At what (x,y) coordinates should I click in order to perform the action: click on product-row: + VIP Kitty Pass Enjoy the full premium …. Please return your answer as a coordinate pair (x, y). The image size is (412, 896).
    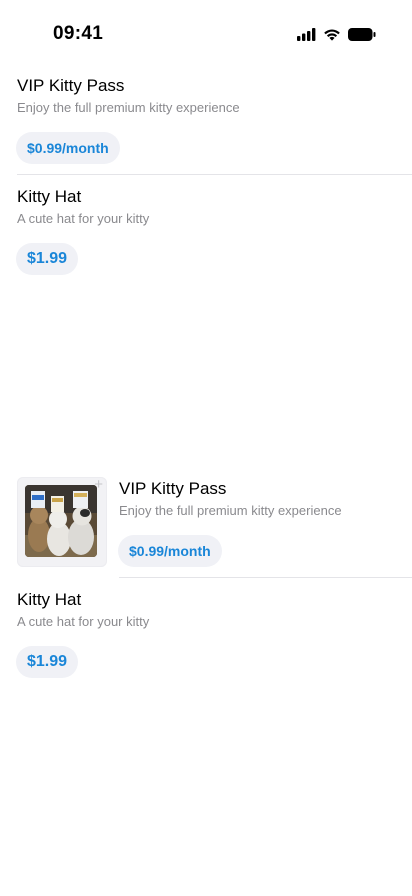
    Looking at the image, I should click on (206, 524).